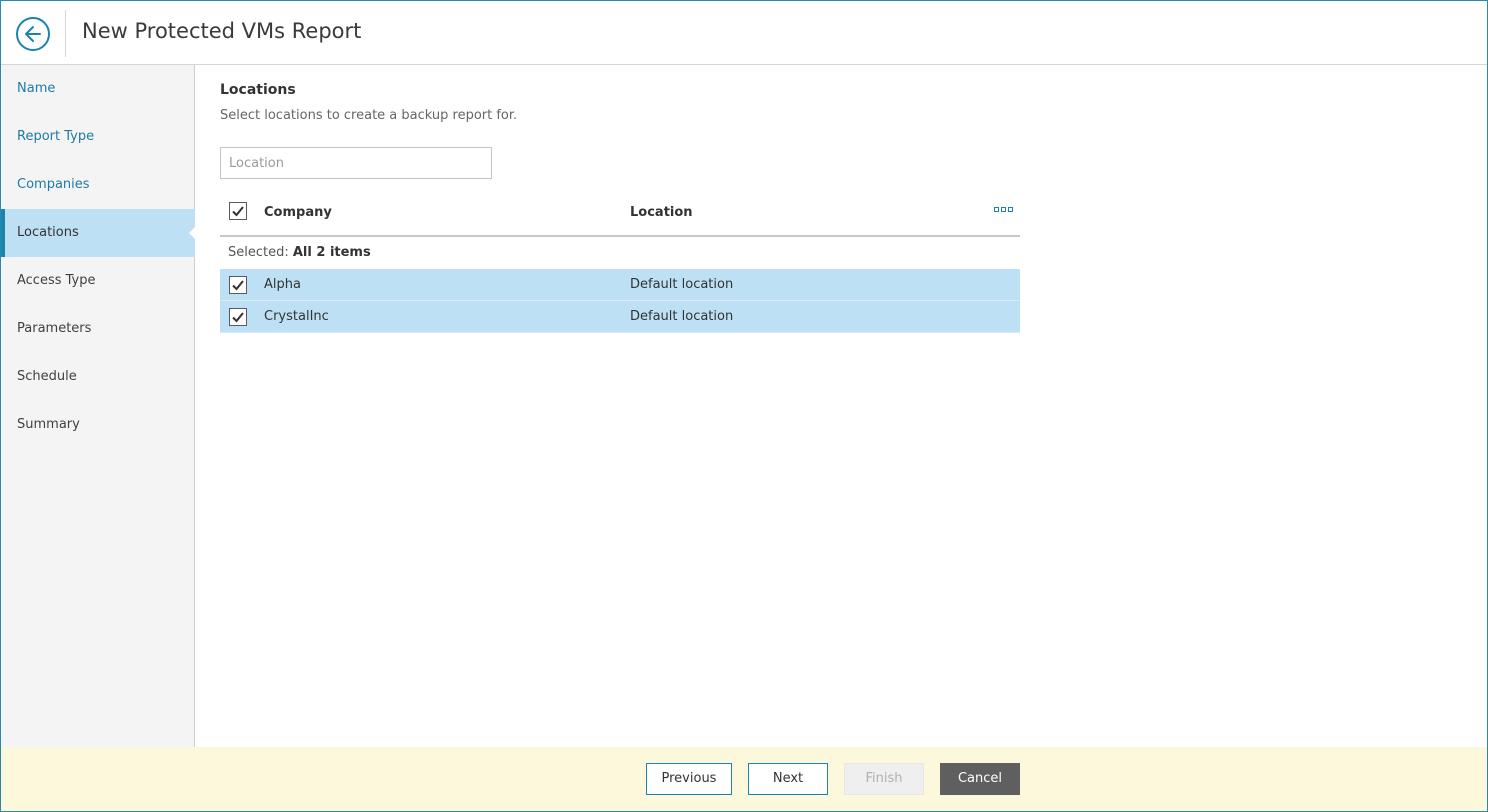 The image size is (1488, 812). Describe the element at coordinates (98, 185) in the screenshot. I see `step-companies: Companies` at that location.